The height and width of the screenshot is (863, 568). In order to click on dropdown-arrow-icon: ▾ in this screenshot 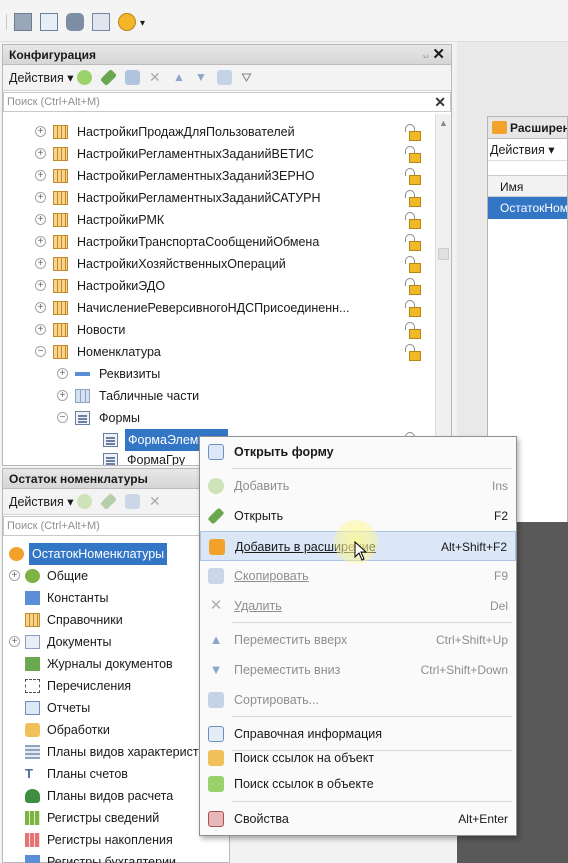, I will do `click(142, 23)`.